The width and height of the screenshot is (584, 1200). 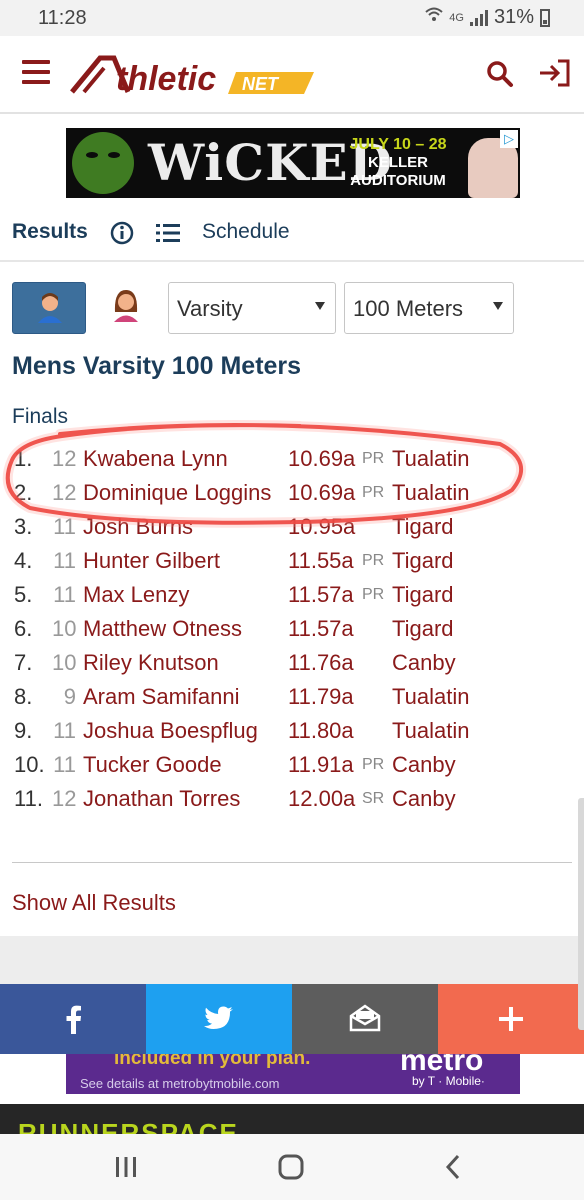 What do you see at coordinates (320, 306) in the screenshot?
I see `chevron-down-icon` at bounding box center [320, 306].